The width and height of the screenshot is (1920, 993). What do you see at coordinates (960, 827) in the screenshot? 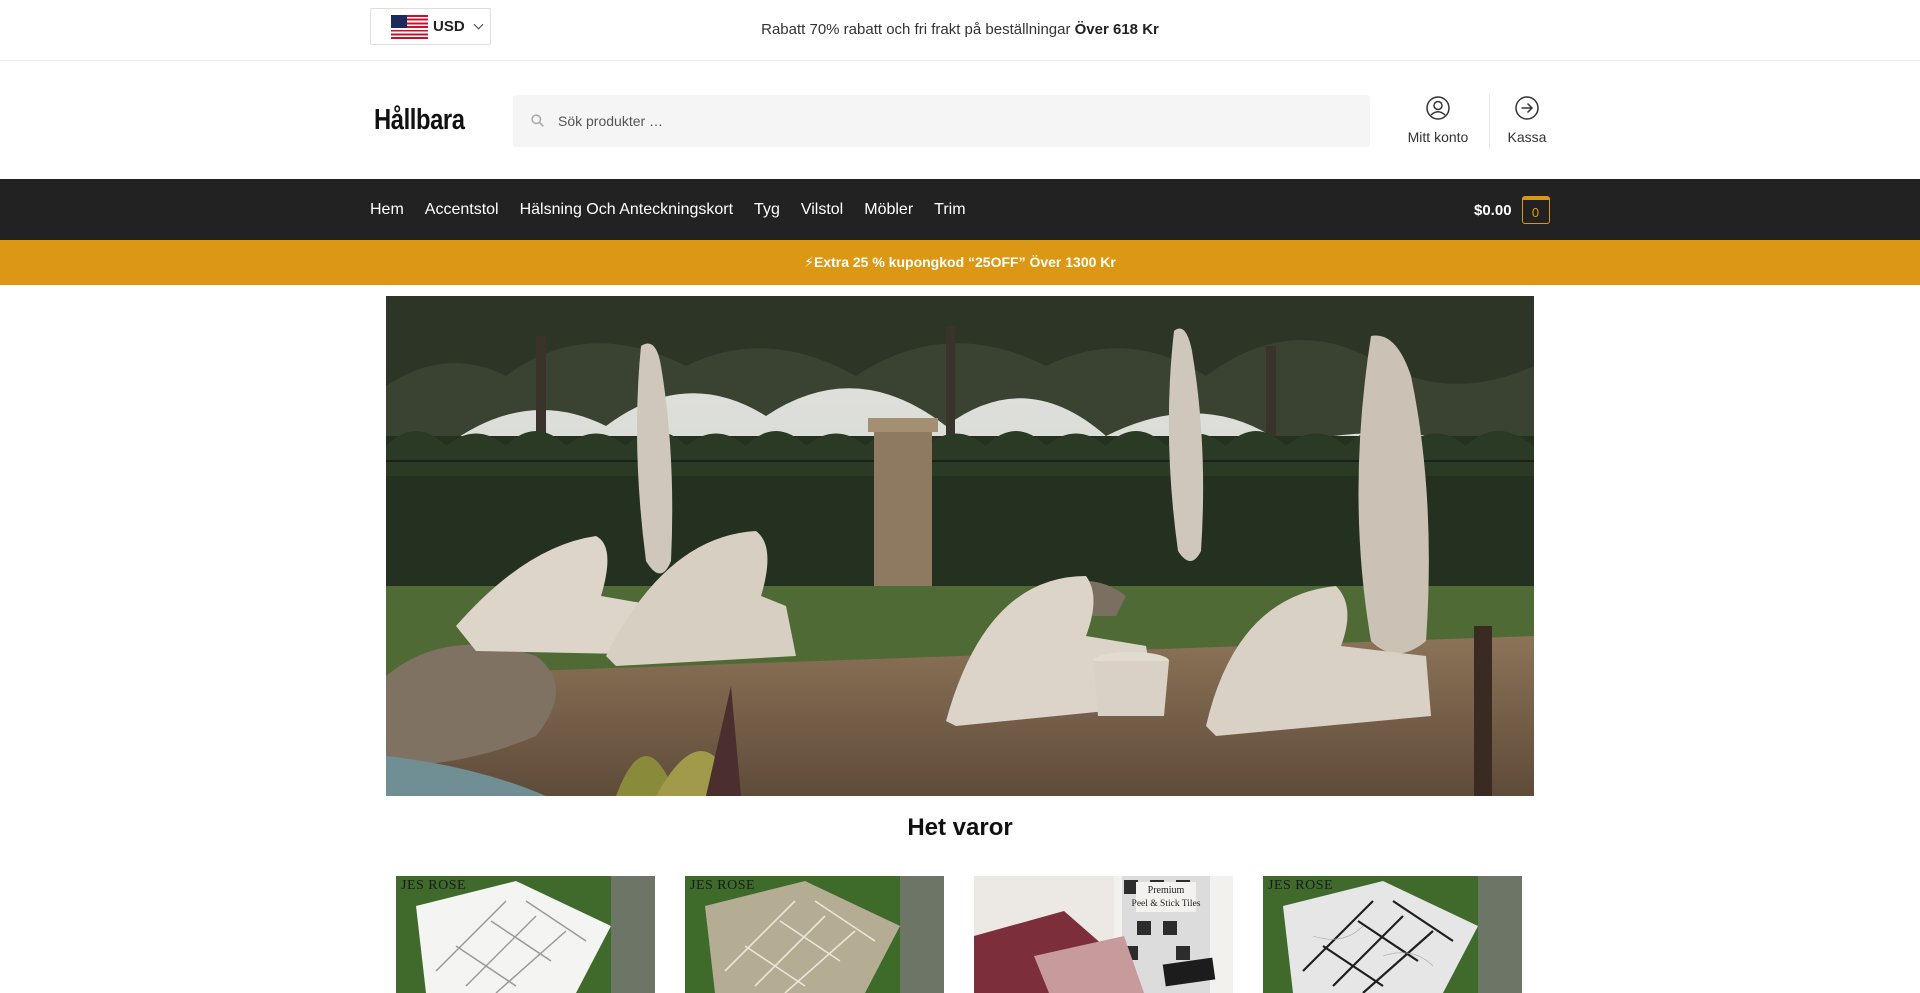
I see `section-title: Het varor` at bounding box center [960, 827].